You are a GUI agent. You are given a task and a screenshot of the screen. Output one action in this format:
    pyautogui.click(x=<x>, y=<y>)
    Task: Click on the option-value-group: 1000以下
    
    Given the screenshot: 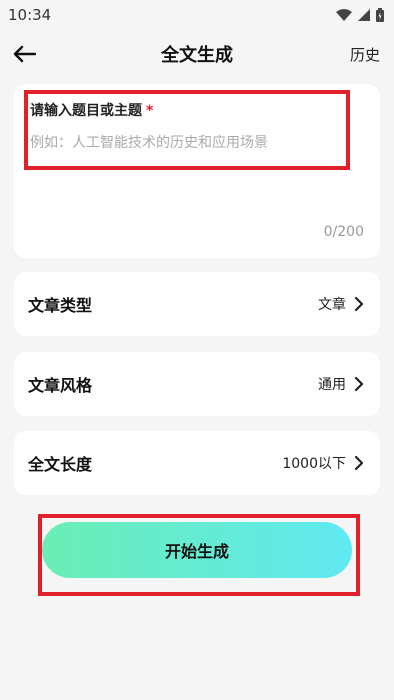 What is the action you would take?
    pyautogui.click(x=323, y=463)
    